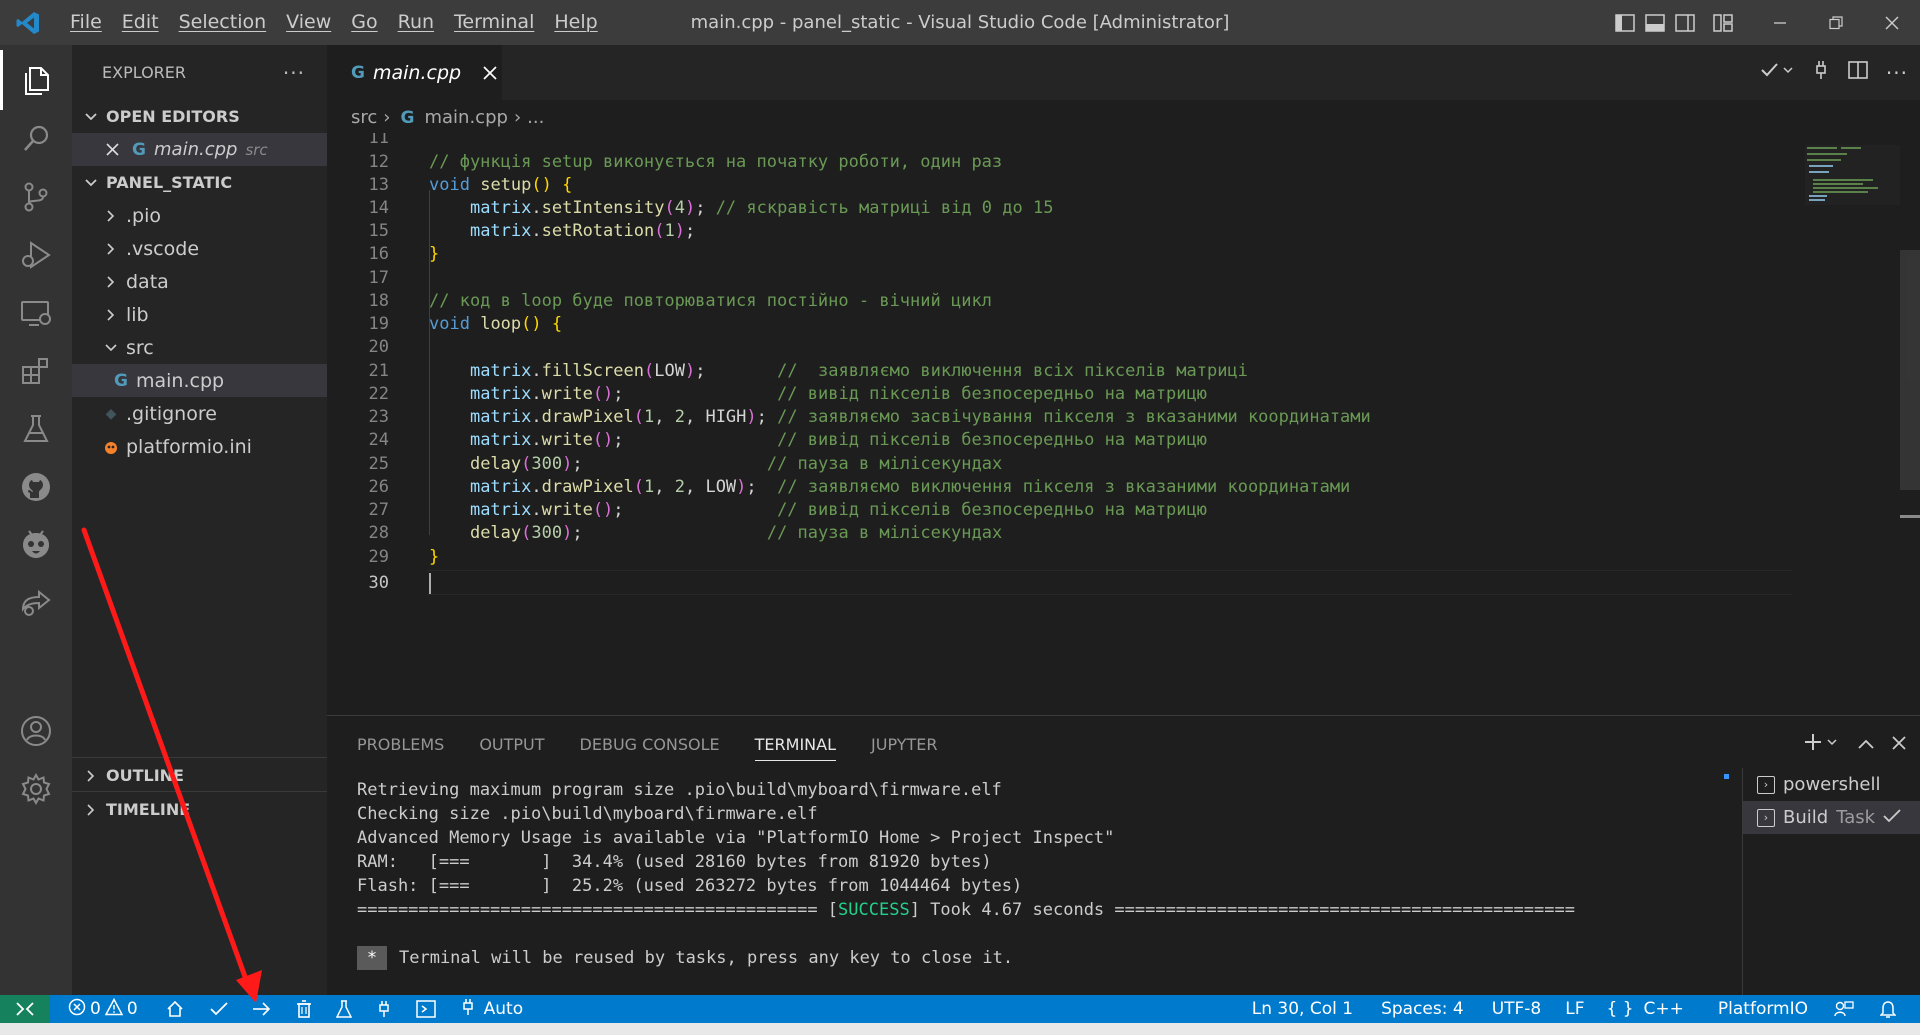  What do you see at coordinates (169, 182) in the screenshot?
I see `project-label: PANEL_STATIC` at bounding box center [169, 182].